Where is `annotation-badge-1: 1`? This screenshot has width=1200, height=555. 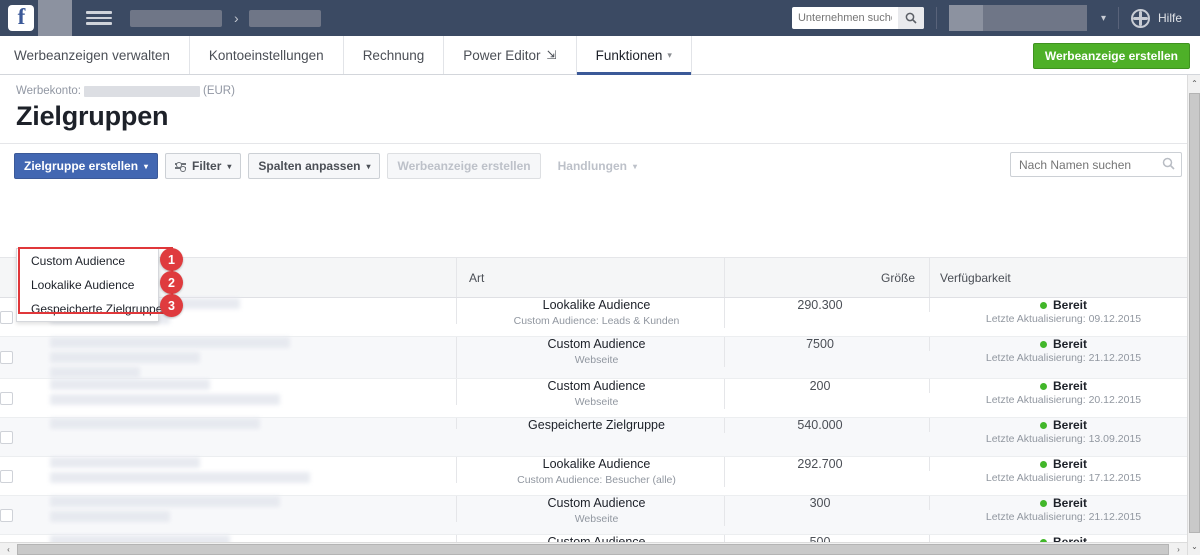
annotation-badge-1: 1 is located at coordinates (171, 259).